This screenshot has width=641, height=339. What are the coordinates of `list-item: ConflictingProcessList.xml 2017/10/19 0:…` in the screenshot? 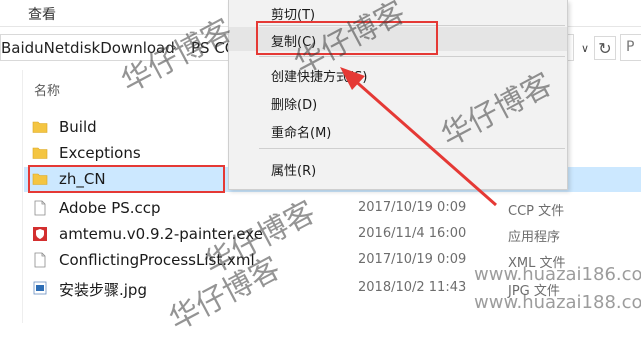 It's located at (332, 260).